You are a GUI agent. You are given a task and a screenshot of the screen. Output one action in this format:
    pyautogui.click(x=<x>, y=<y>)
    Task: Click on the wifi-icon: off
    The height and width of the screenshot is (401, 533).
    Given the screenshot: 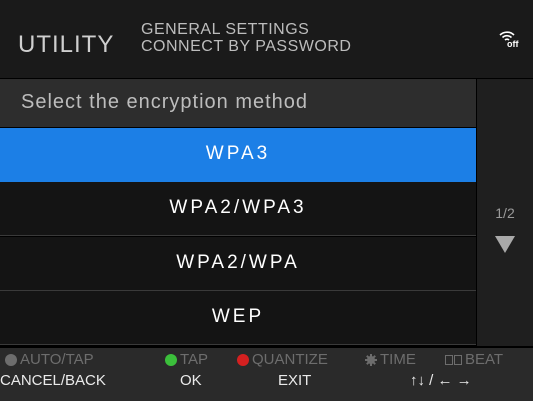 What is the action you would take?
    pyautogui.click(x=510, y=42)
    